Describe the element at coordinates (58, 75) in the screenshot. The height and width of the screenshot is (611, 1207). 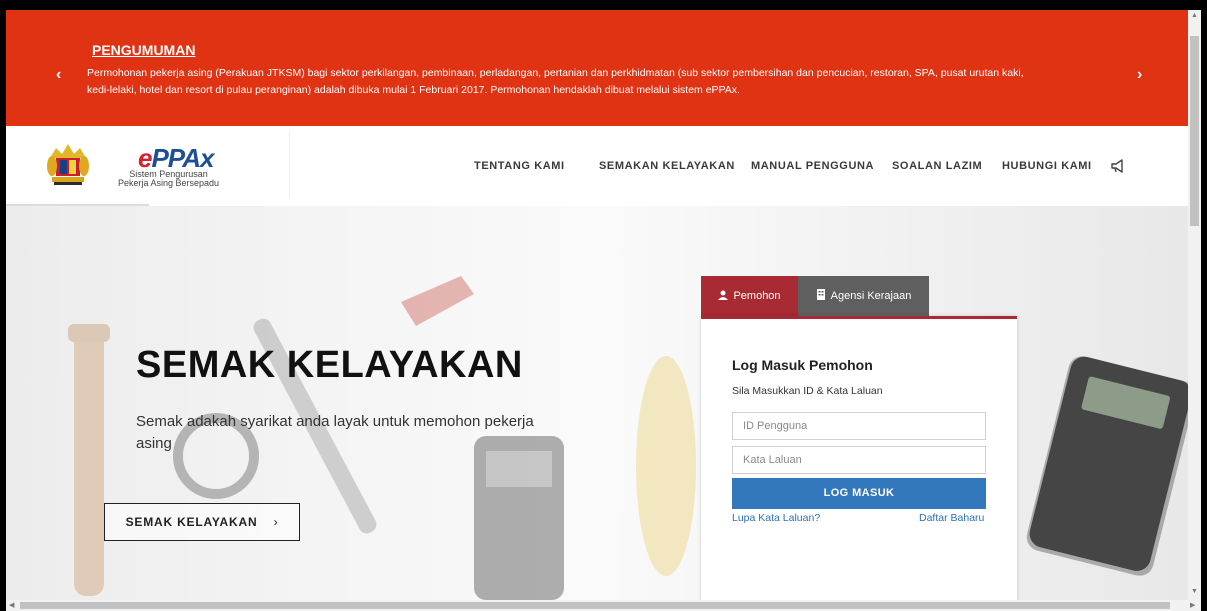
I see `announcement-prev-arrow: ‹` at that location.